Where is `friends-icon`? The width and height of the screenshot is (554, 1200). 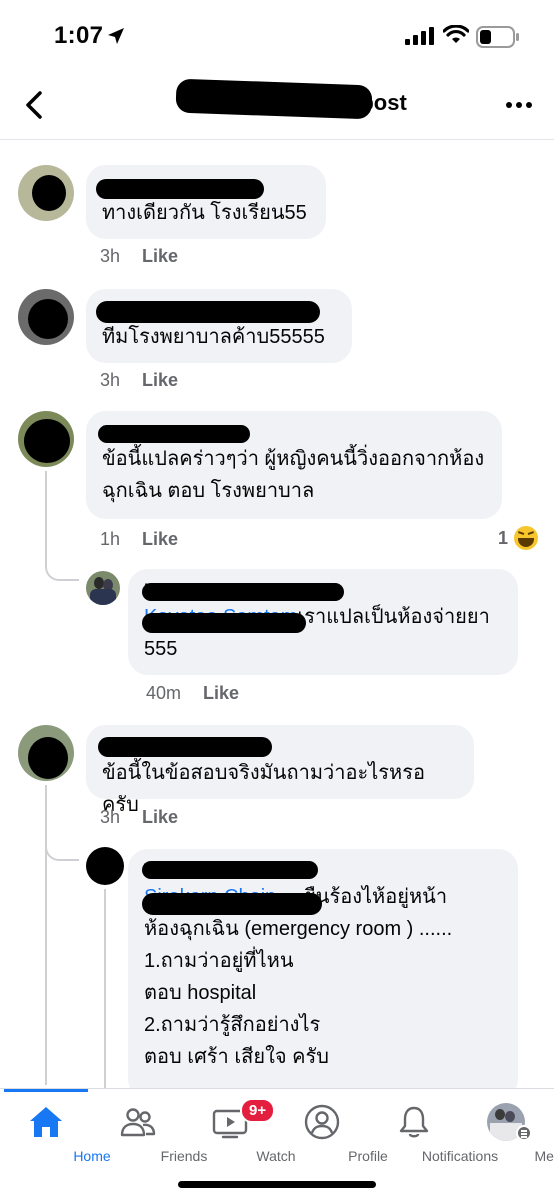 friends-icon is located at coordinates (138, 1122).